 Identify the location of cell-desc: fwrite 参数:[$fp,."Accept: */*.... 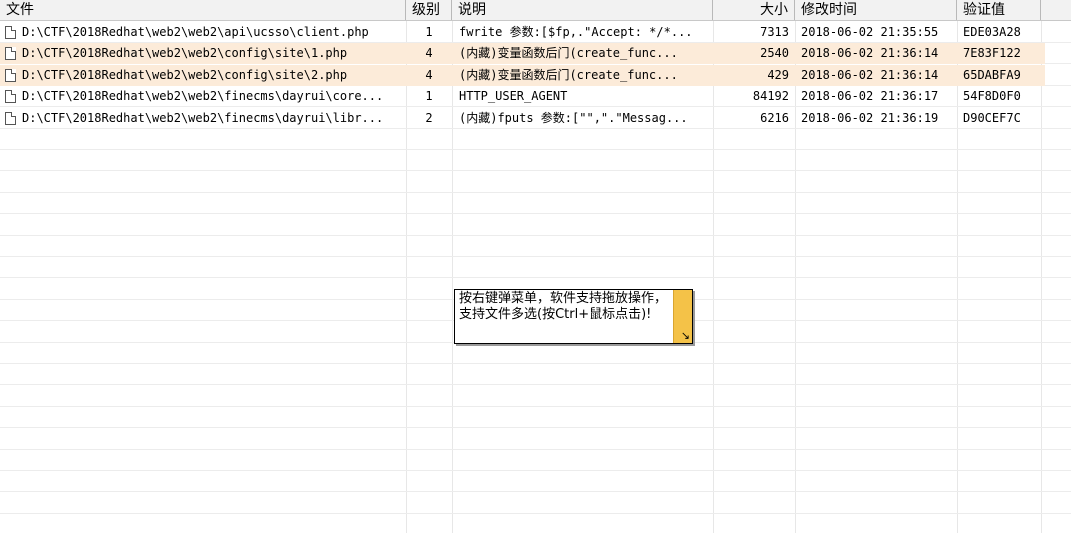
(576, 32).